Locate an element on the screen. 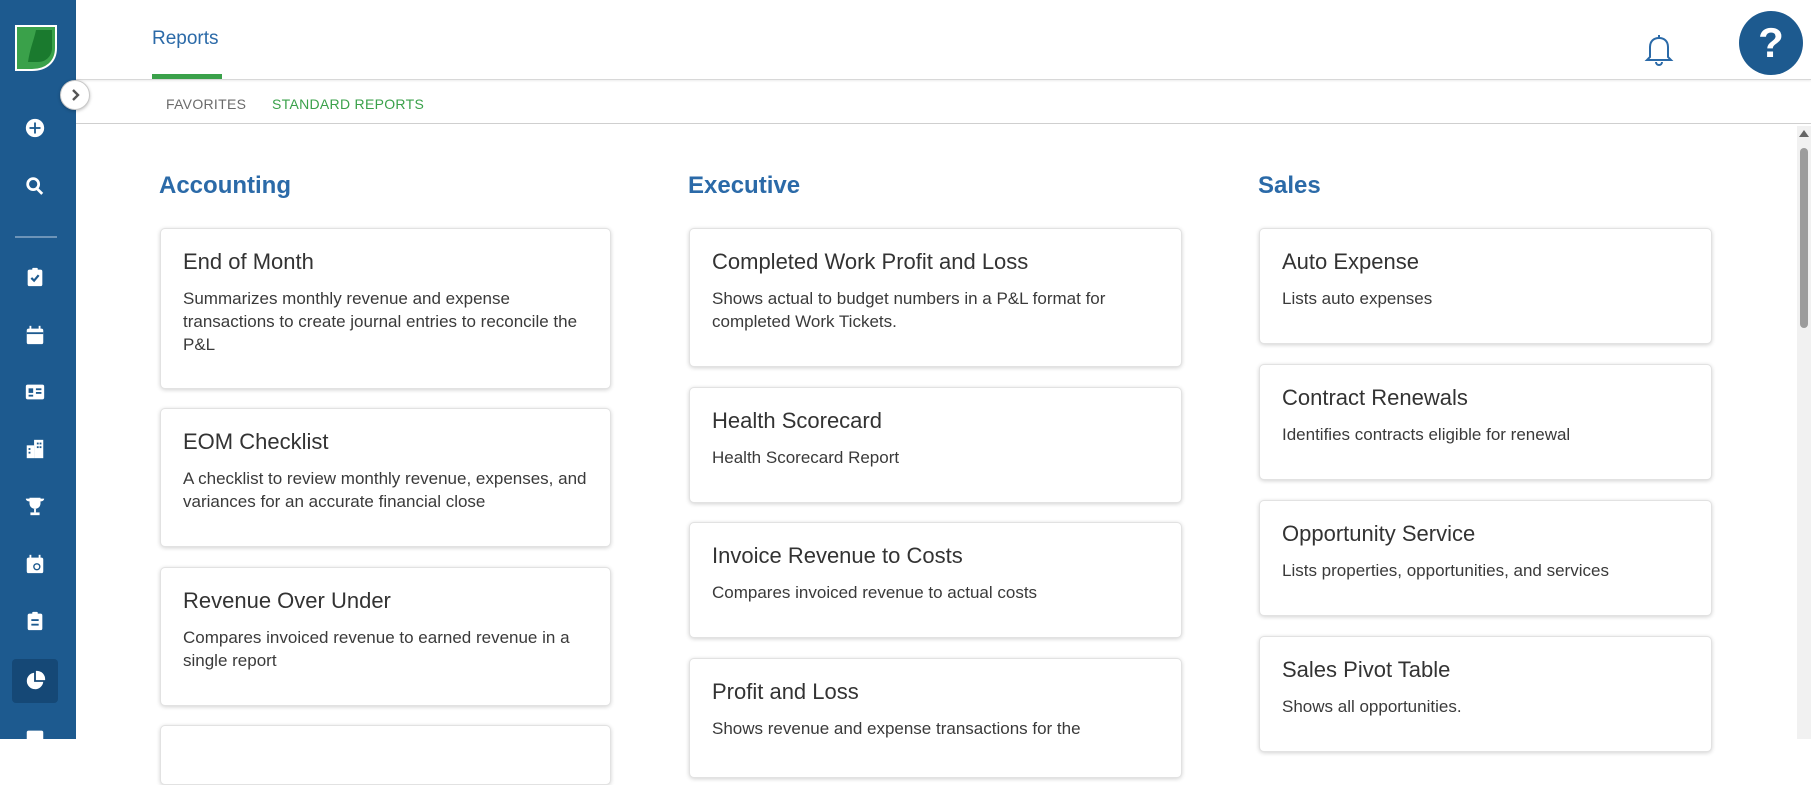  id-card-icon is located at coordinates (35, 738).